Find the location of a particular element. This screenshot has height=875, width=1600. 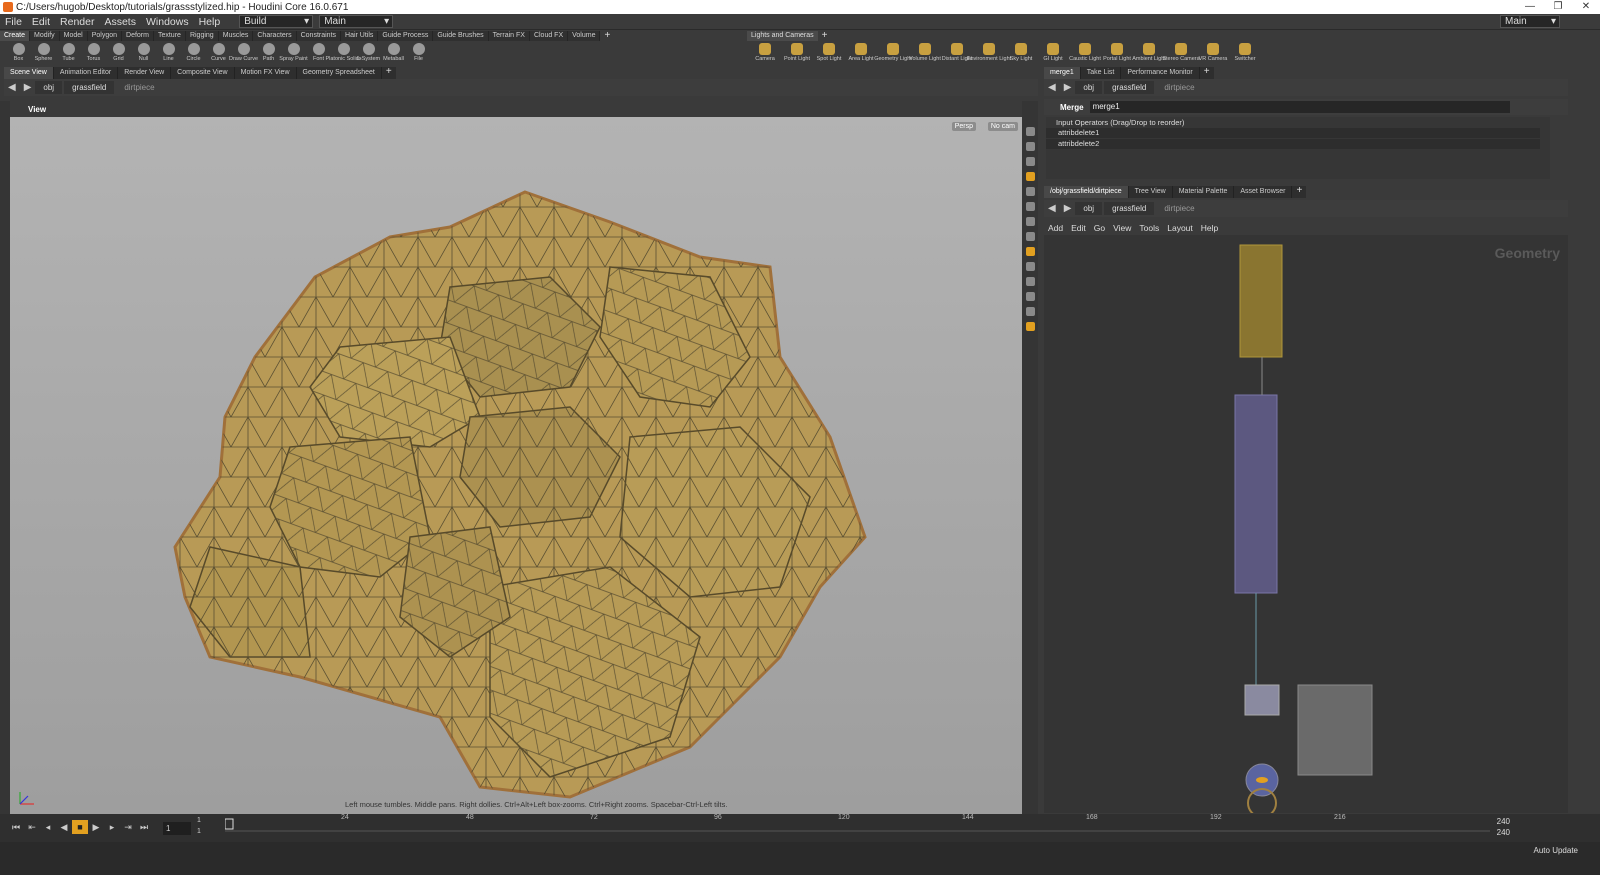

shelf-tab: Terrain FX is located at coordinates (509, 36).